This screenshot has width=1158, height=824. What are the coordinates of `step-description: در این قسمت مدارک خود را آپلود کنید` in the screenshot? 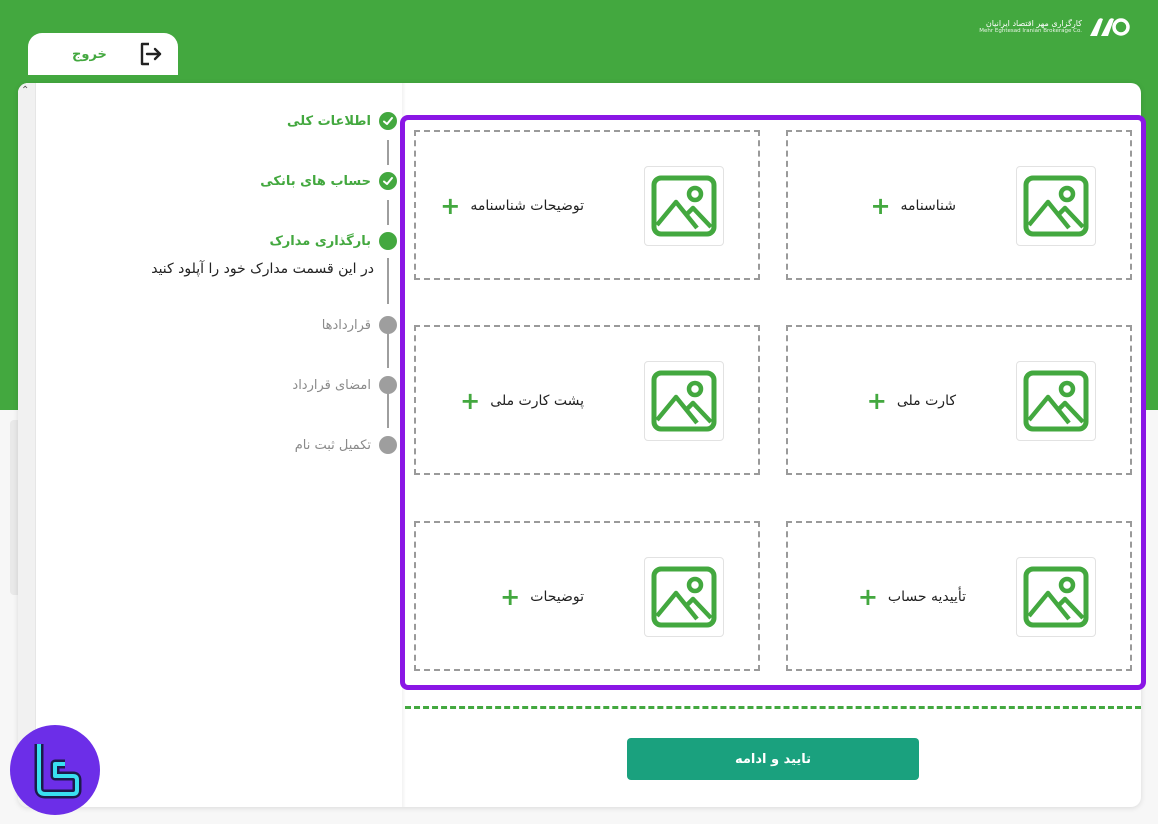 It's located at (262, 269).